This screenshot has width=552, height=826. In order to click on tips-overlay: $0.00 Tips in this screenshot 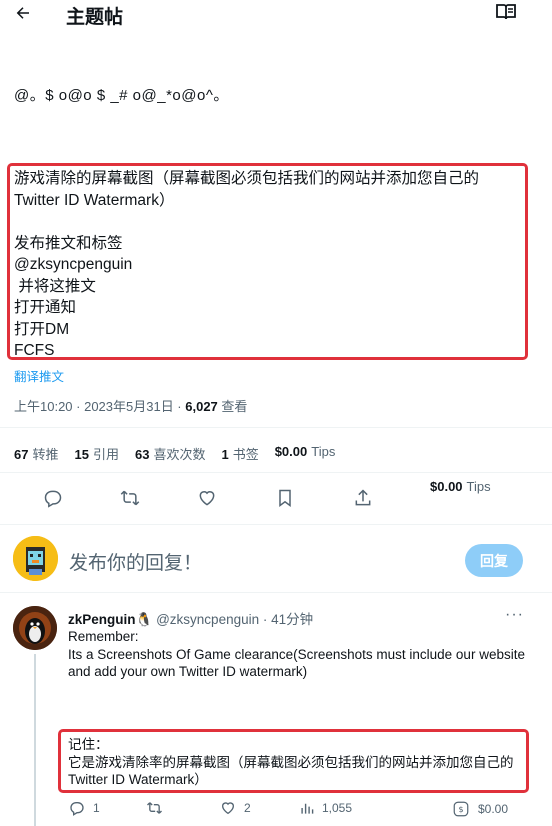, I will do `click(460, 486)`.